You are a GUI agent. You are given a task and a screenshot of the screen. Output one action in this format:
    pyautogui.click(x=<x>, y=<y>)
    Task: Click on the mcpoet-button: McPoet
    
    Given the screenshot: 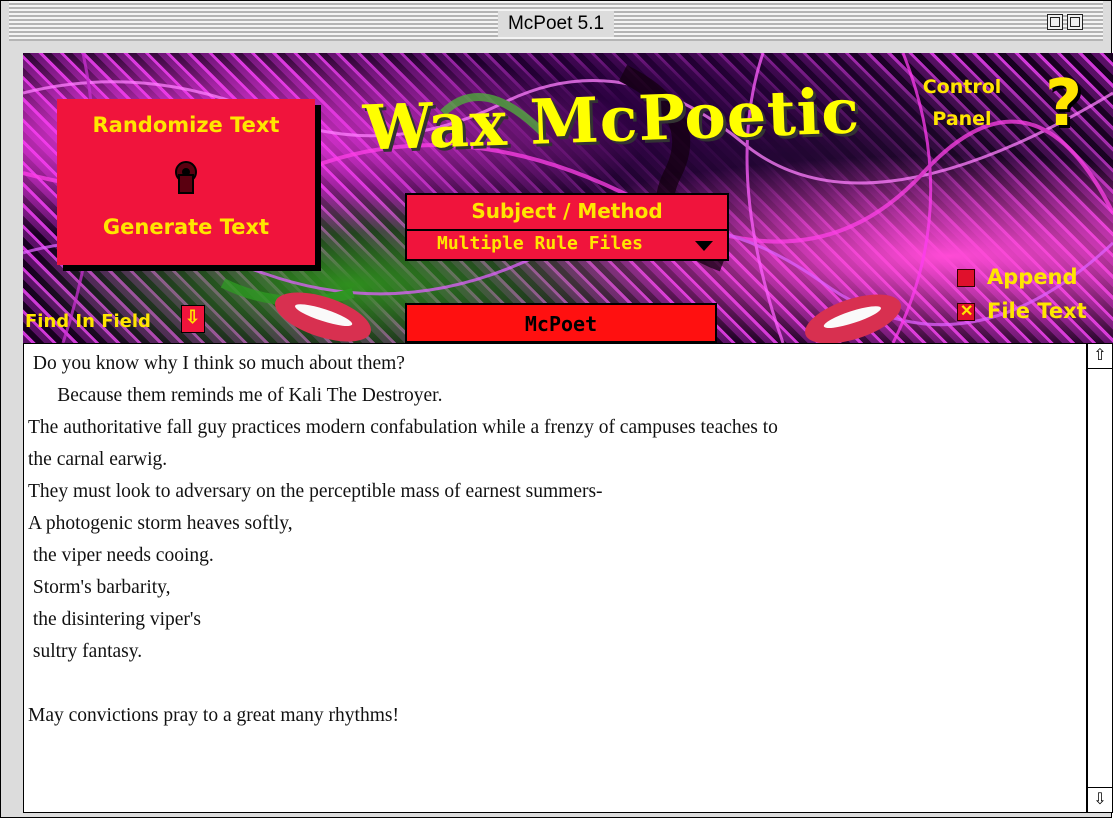 What is the action you would take?
    pyautogui.click(x=561, y=323)
    